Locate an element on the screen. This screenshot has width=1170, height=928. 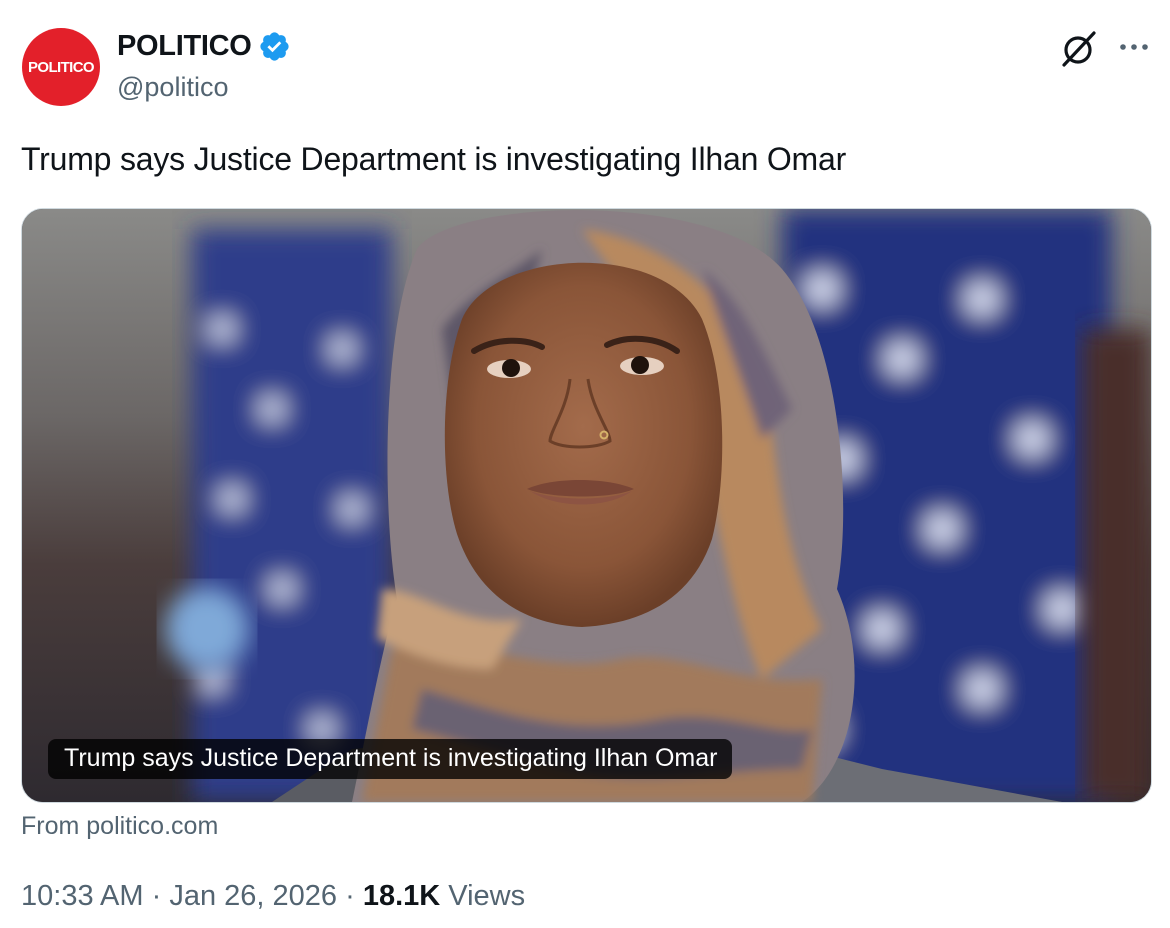
views-label: Views is located at coordinates (486, 896).